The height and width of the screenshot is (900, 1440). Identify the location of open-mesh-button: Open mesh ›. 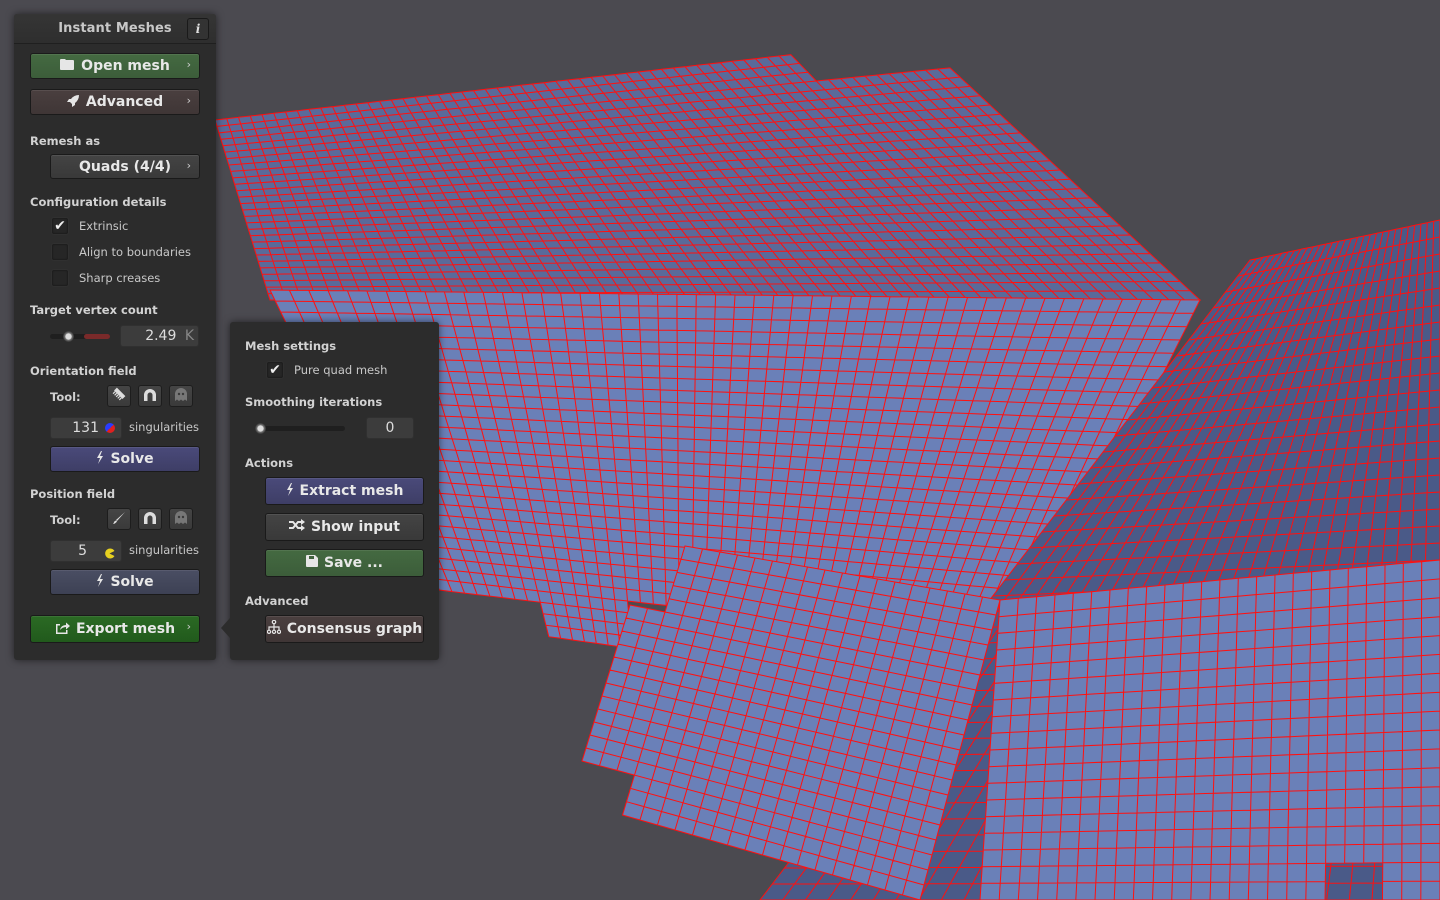
(115, 66).